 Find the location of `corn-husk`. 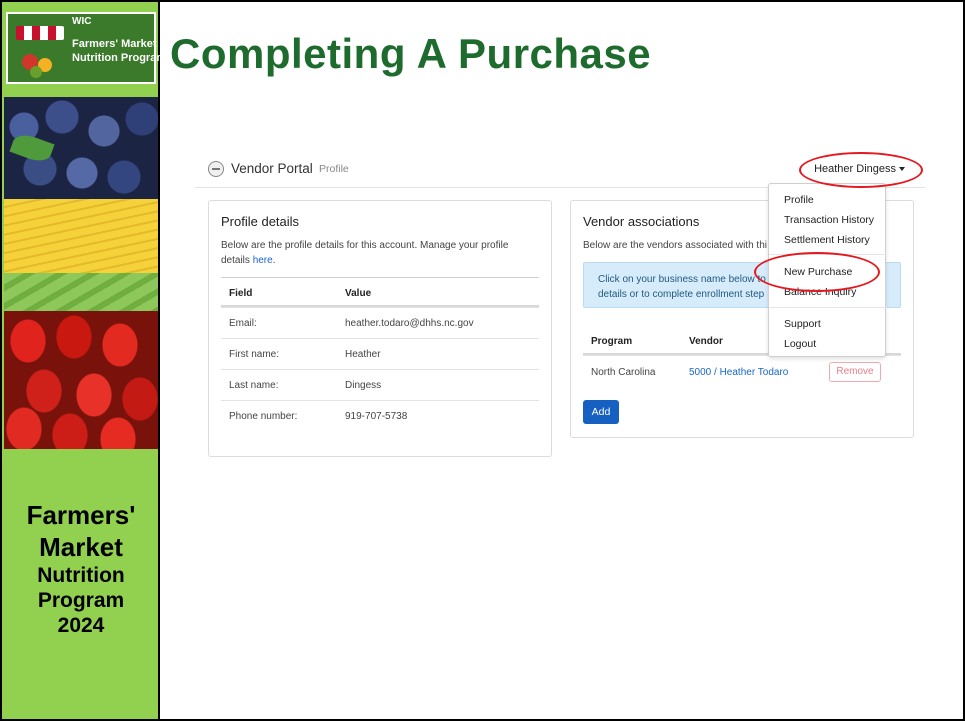

corn-husk is located at coordinates (81, 292).